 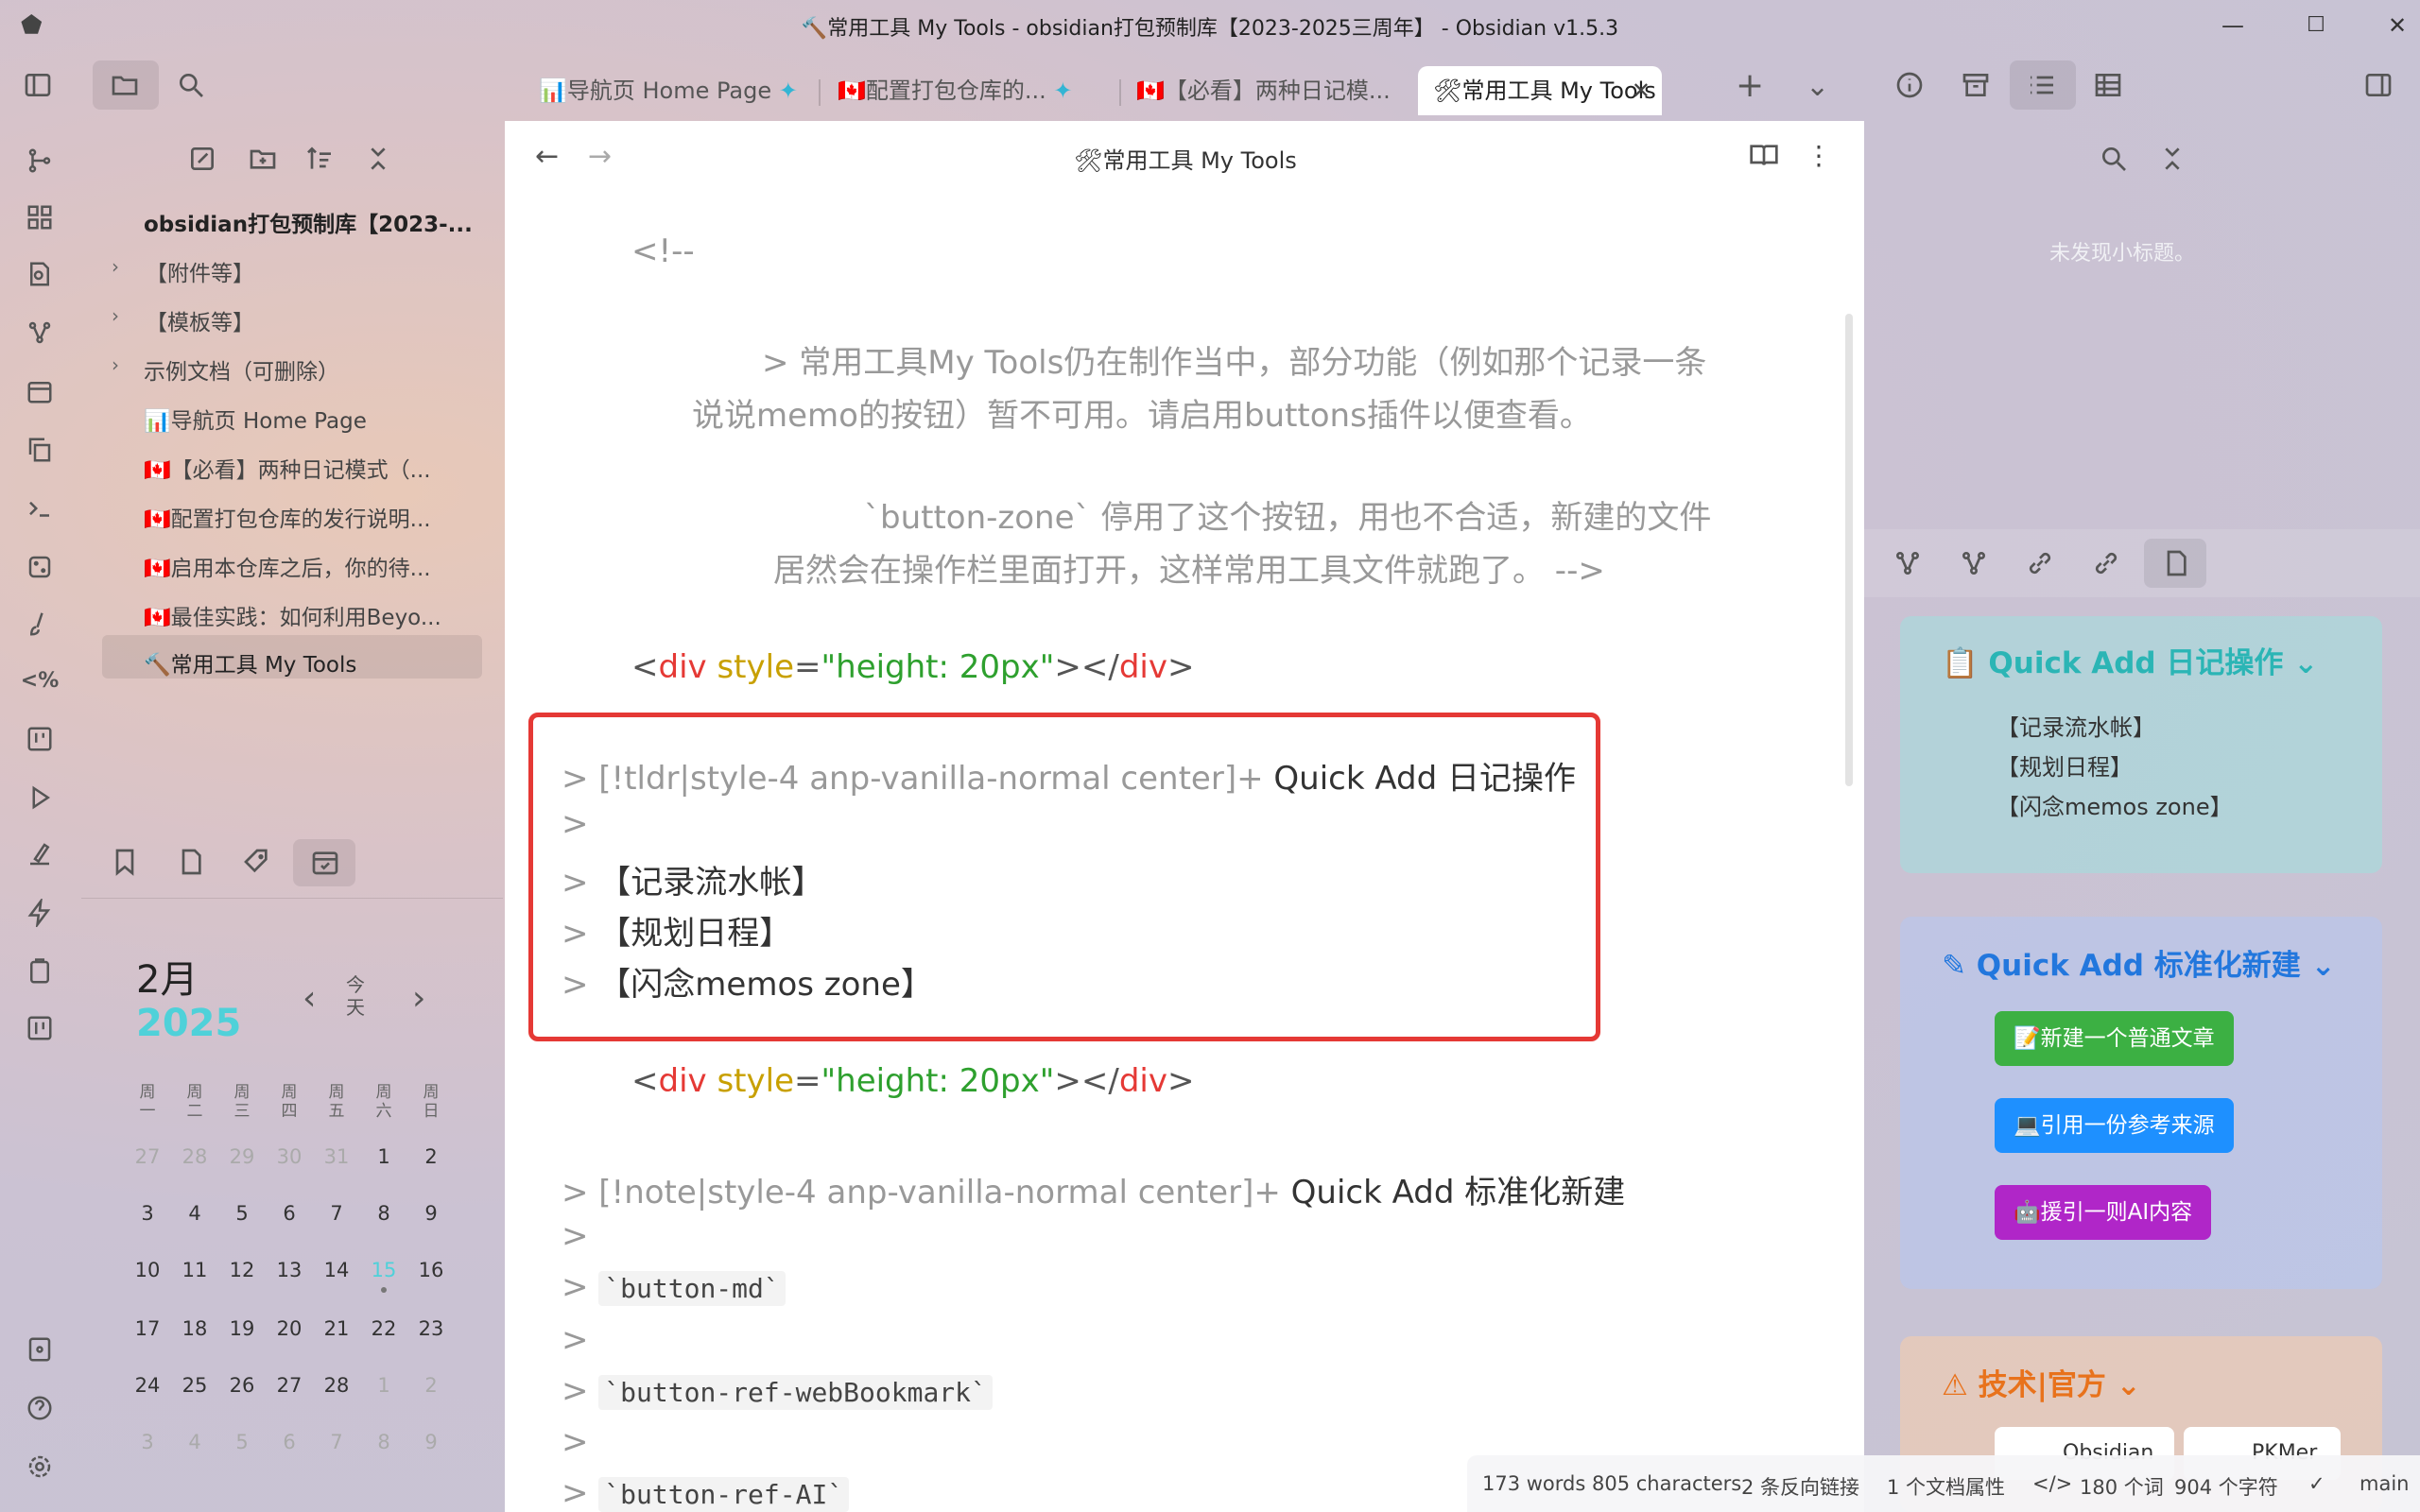 What do you see at coordinates (336, 1328) in the screenshot?
I see `calendar-day: 21` at bounding box center [336, 1328].